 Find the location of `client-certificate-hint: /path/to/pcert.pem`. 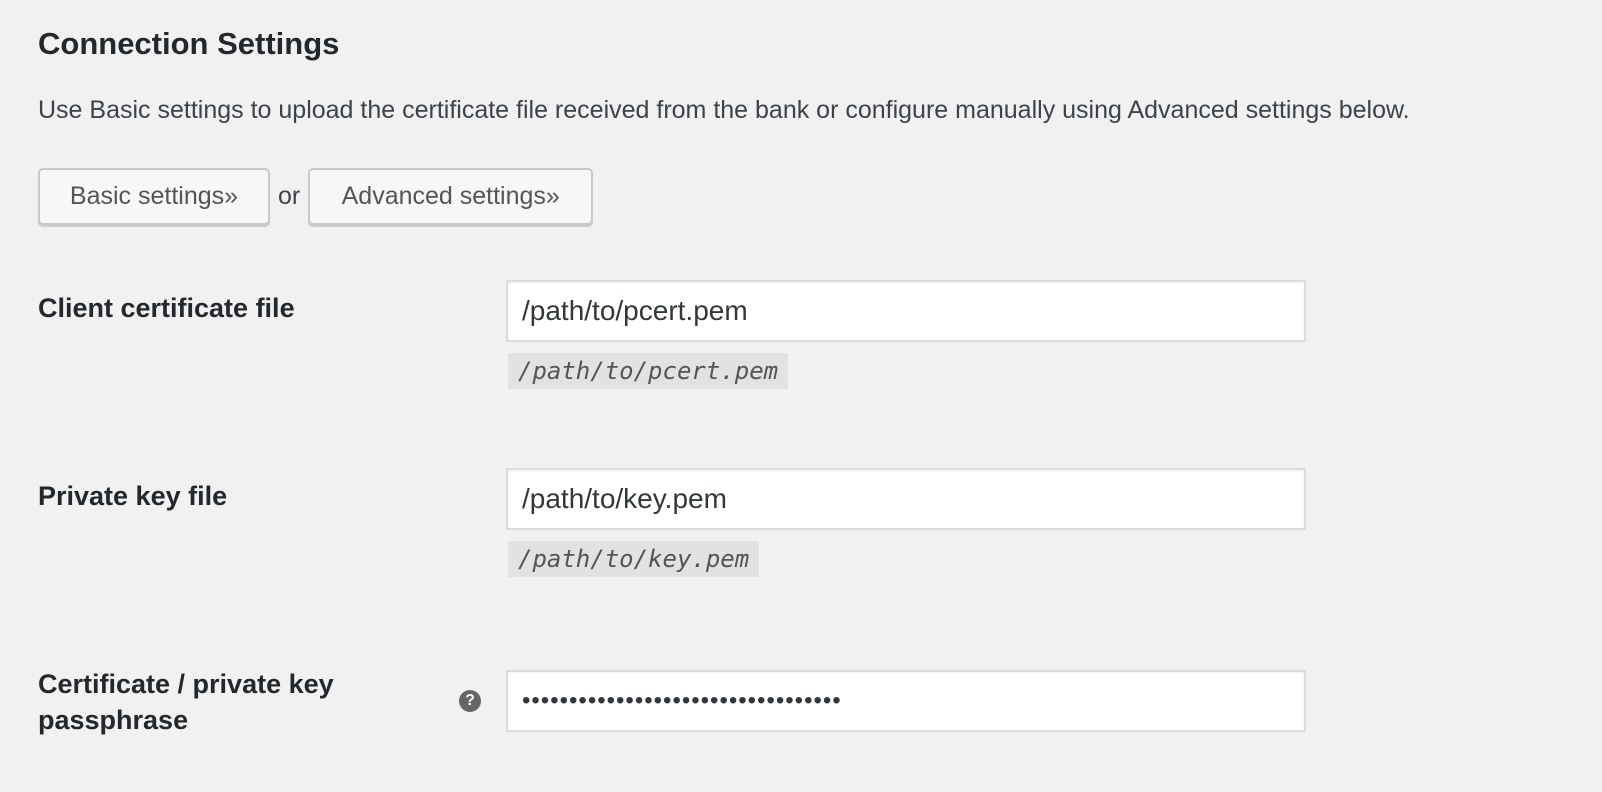

client-certificate-hint: /path/to/pcert.pem is located at coordinates (648, 371).